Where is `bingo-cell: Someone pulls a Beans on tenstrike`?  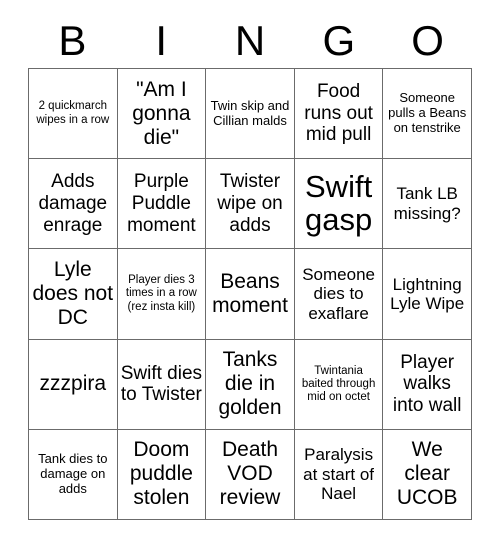
bingo-cell: Someone pulls a Beans on tenstrike is located at coordinates (427, 114).